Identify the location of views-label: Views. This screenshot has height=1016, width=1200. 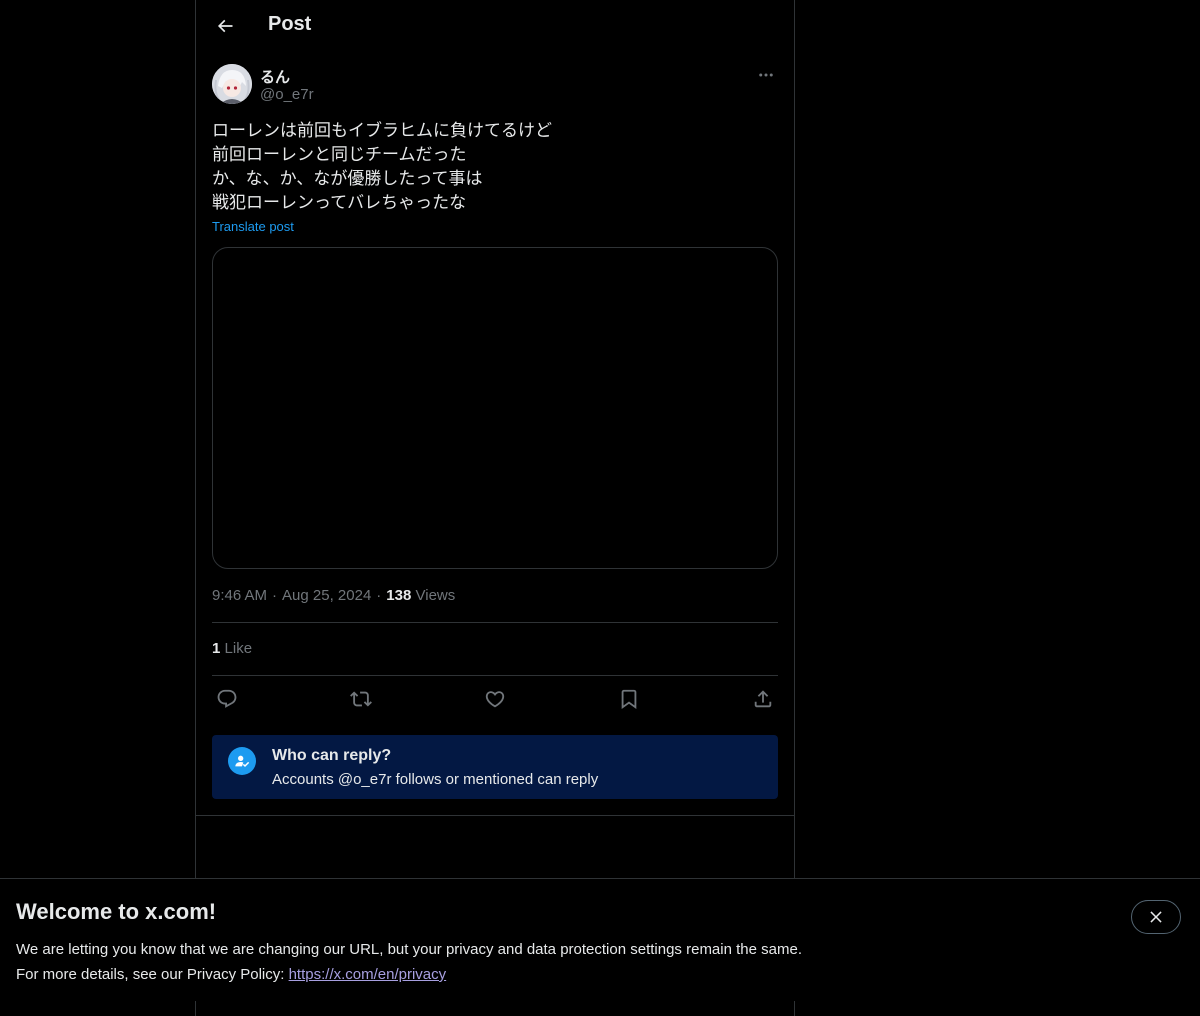
(435, 595).